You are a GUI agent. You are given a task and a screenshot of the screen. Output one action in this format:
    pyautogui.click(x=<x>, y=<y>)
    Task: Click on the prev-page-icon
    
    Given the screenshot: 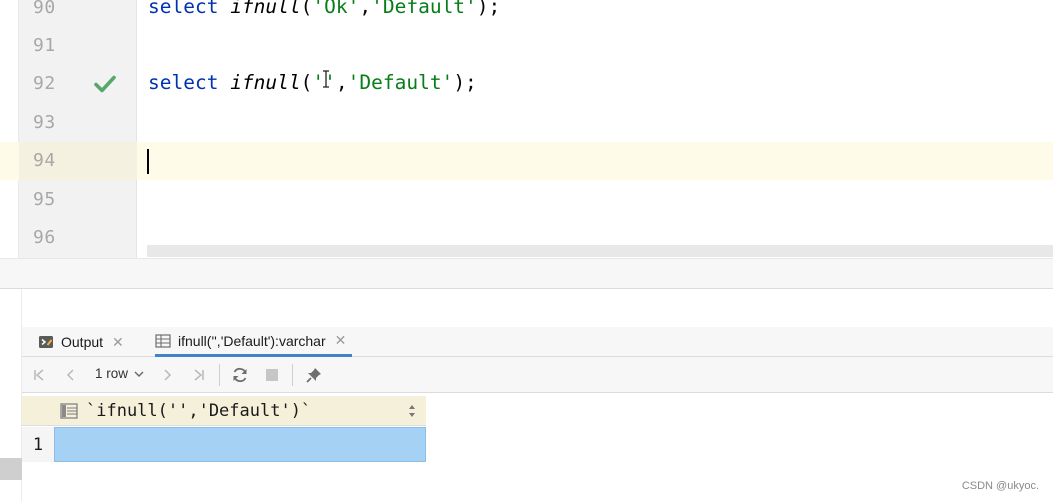 What is the action you would take?
    pyautogui.click(x=71, y=375)
    